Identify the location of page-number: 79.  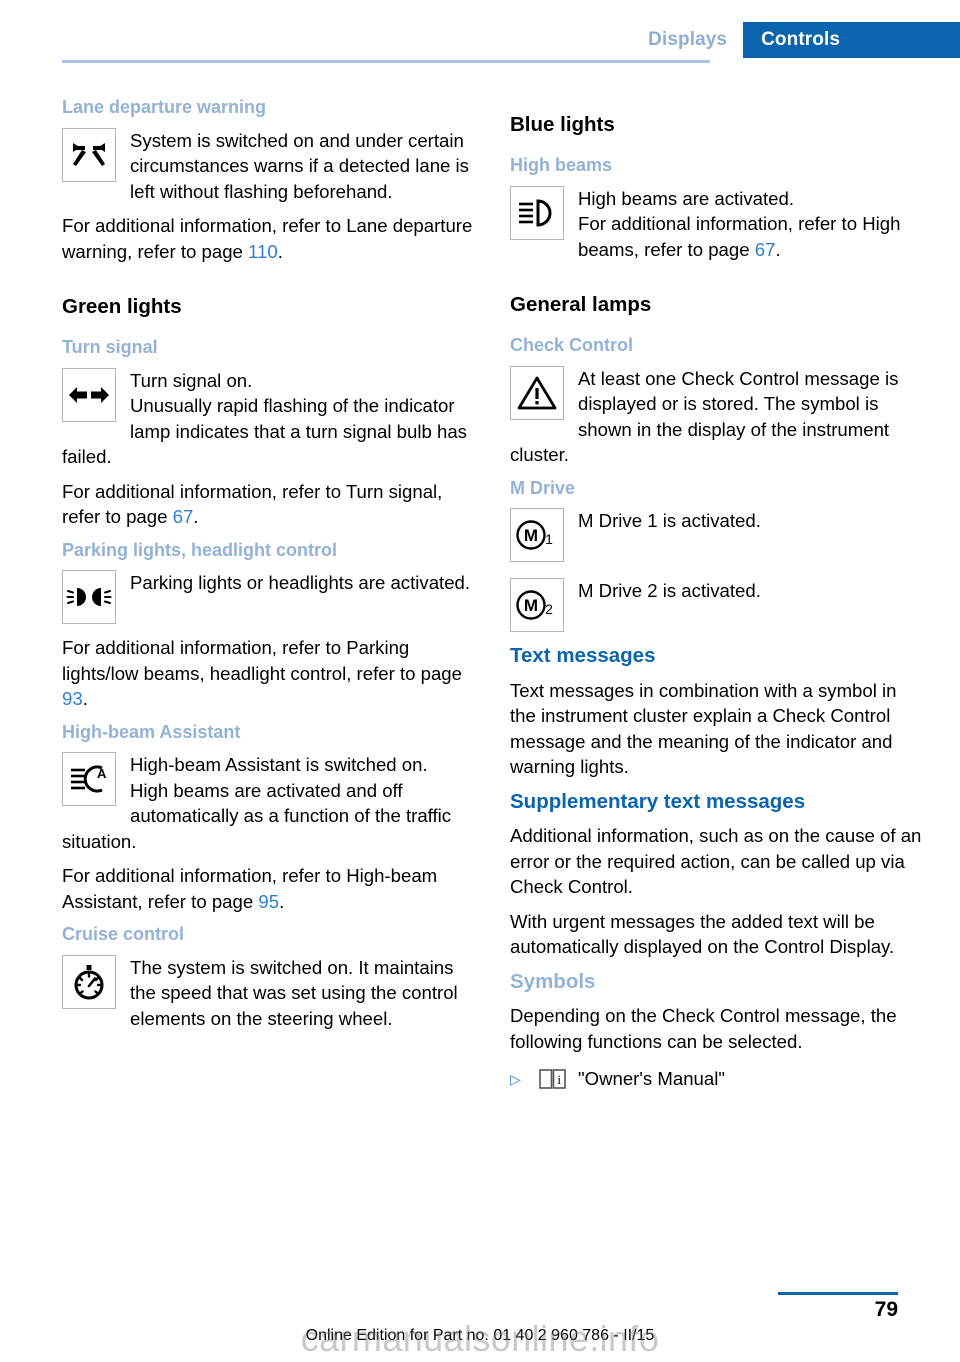
(886, 1309).